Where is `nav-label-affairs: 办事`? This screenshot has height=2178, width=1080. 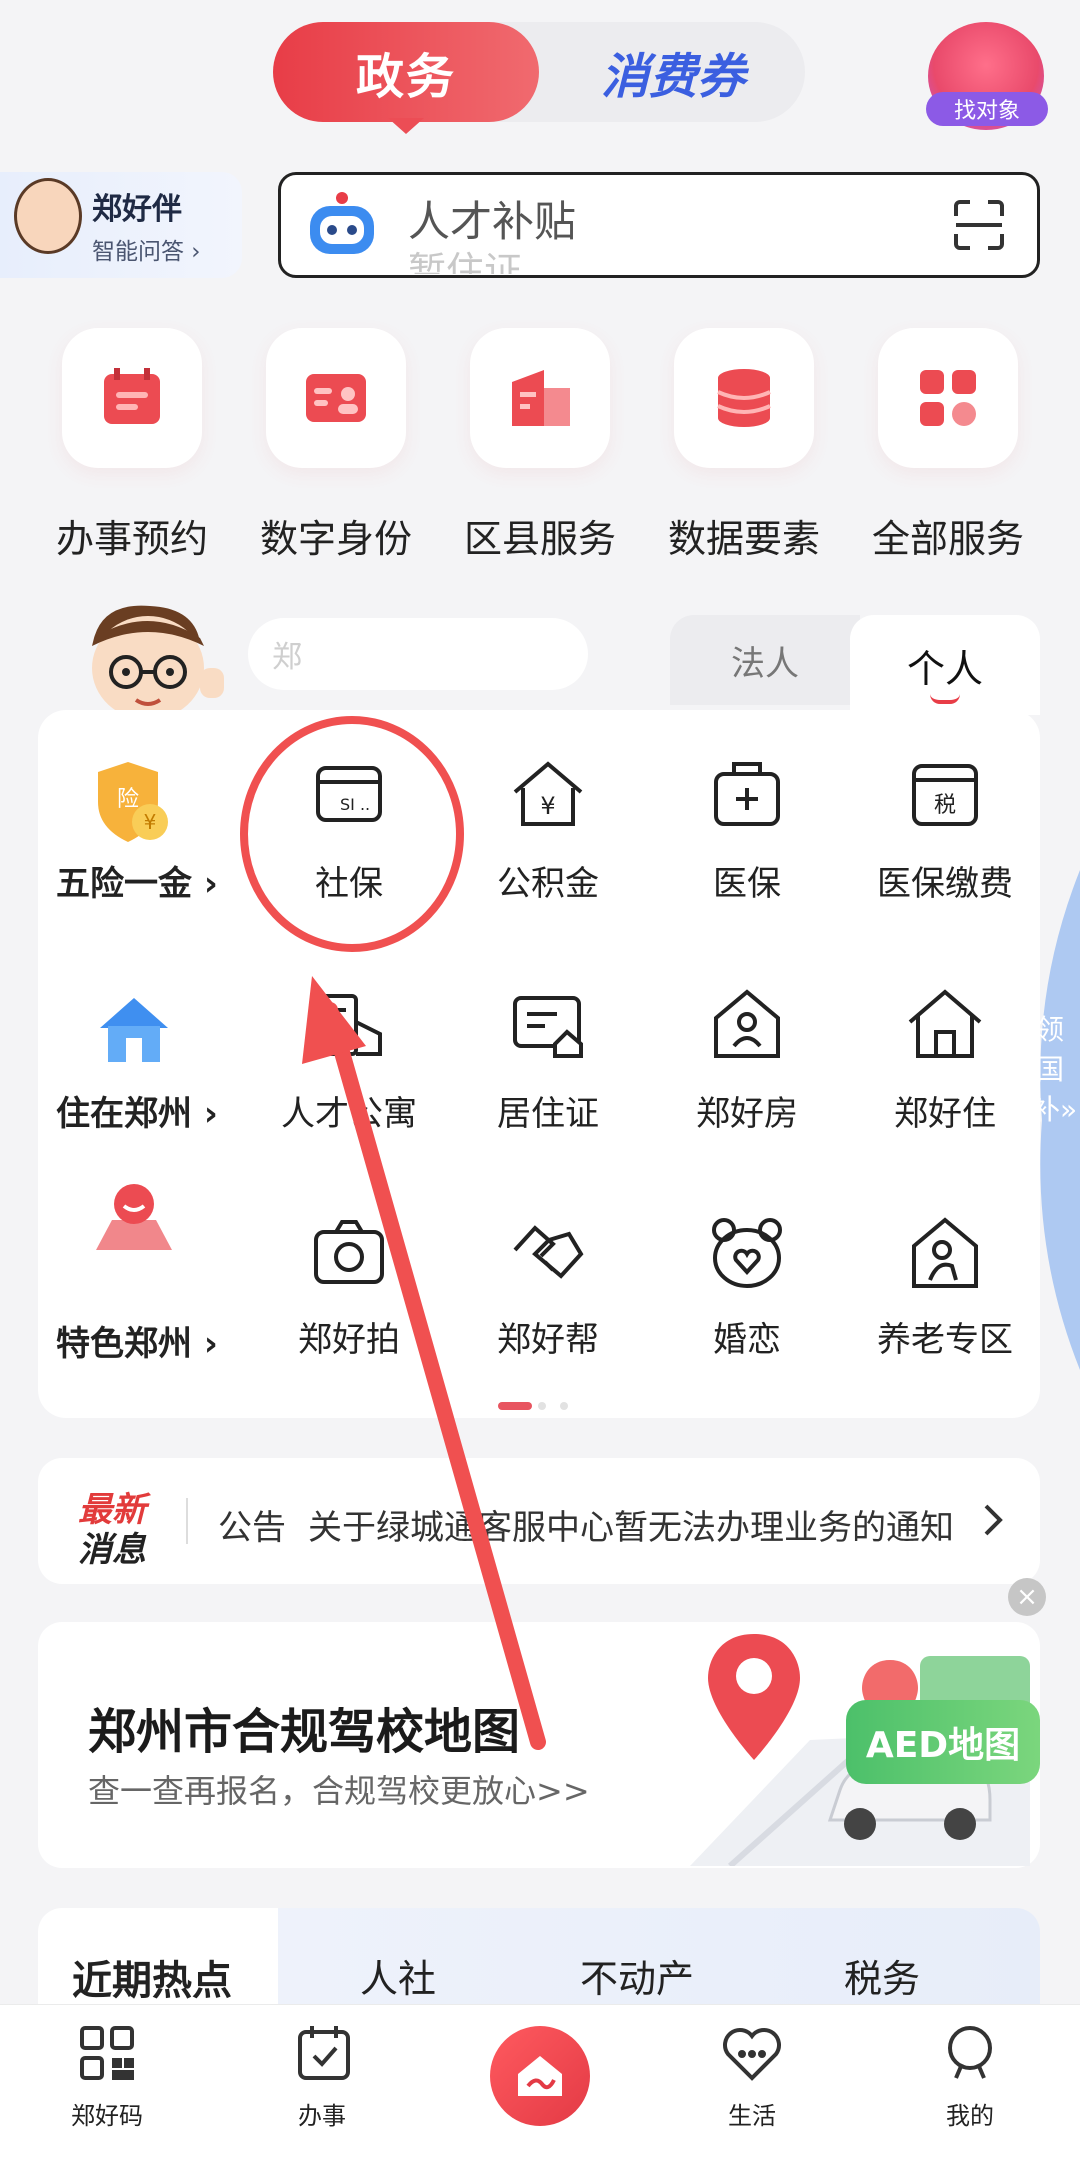 nav-label-affairs: 办事 is located at coordinates (322, 2113).